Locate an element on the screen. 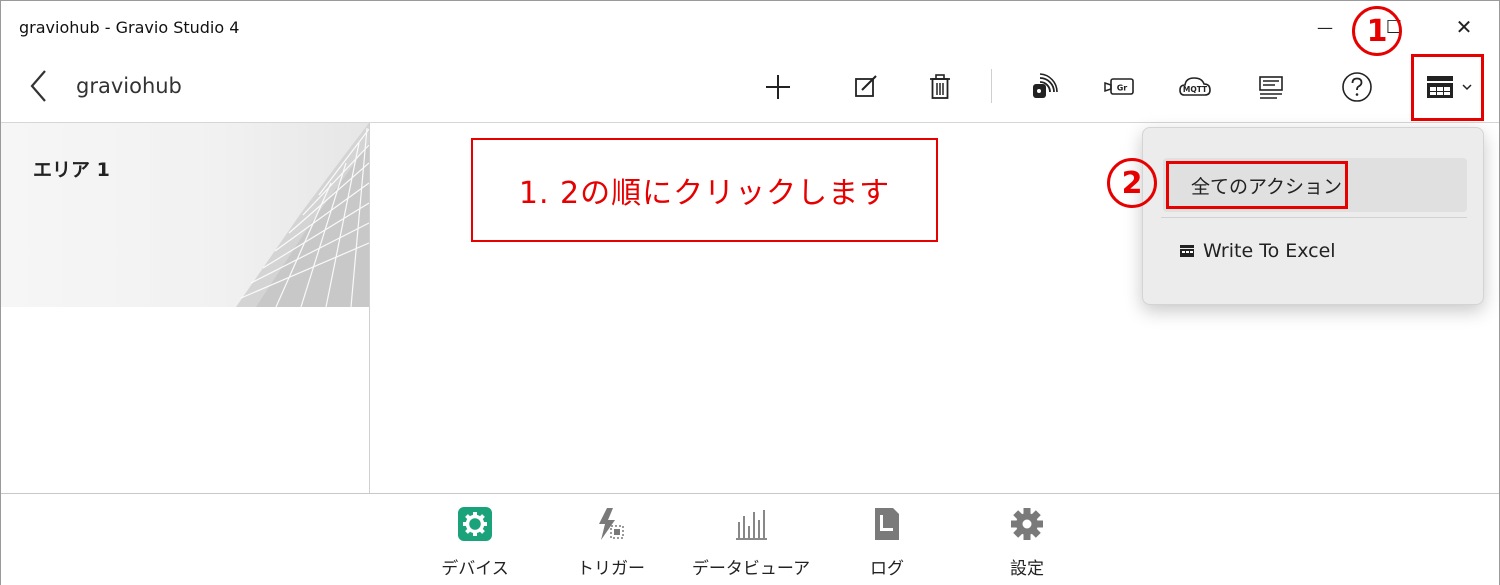 The height and width of the screenshot is (585, 1500). area-card: エリア 1 is located at coordinates (185, 215).